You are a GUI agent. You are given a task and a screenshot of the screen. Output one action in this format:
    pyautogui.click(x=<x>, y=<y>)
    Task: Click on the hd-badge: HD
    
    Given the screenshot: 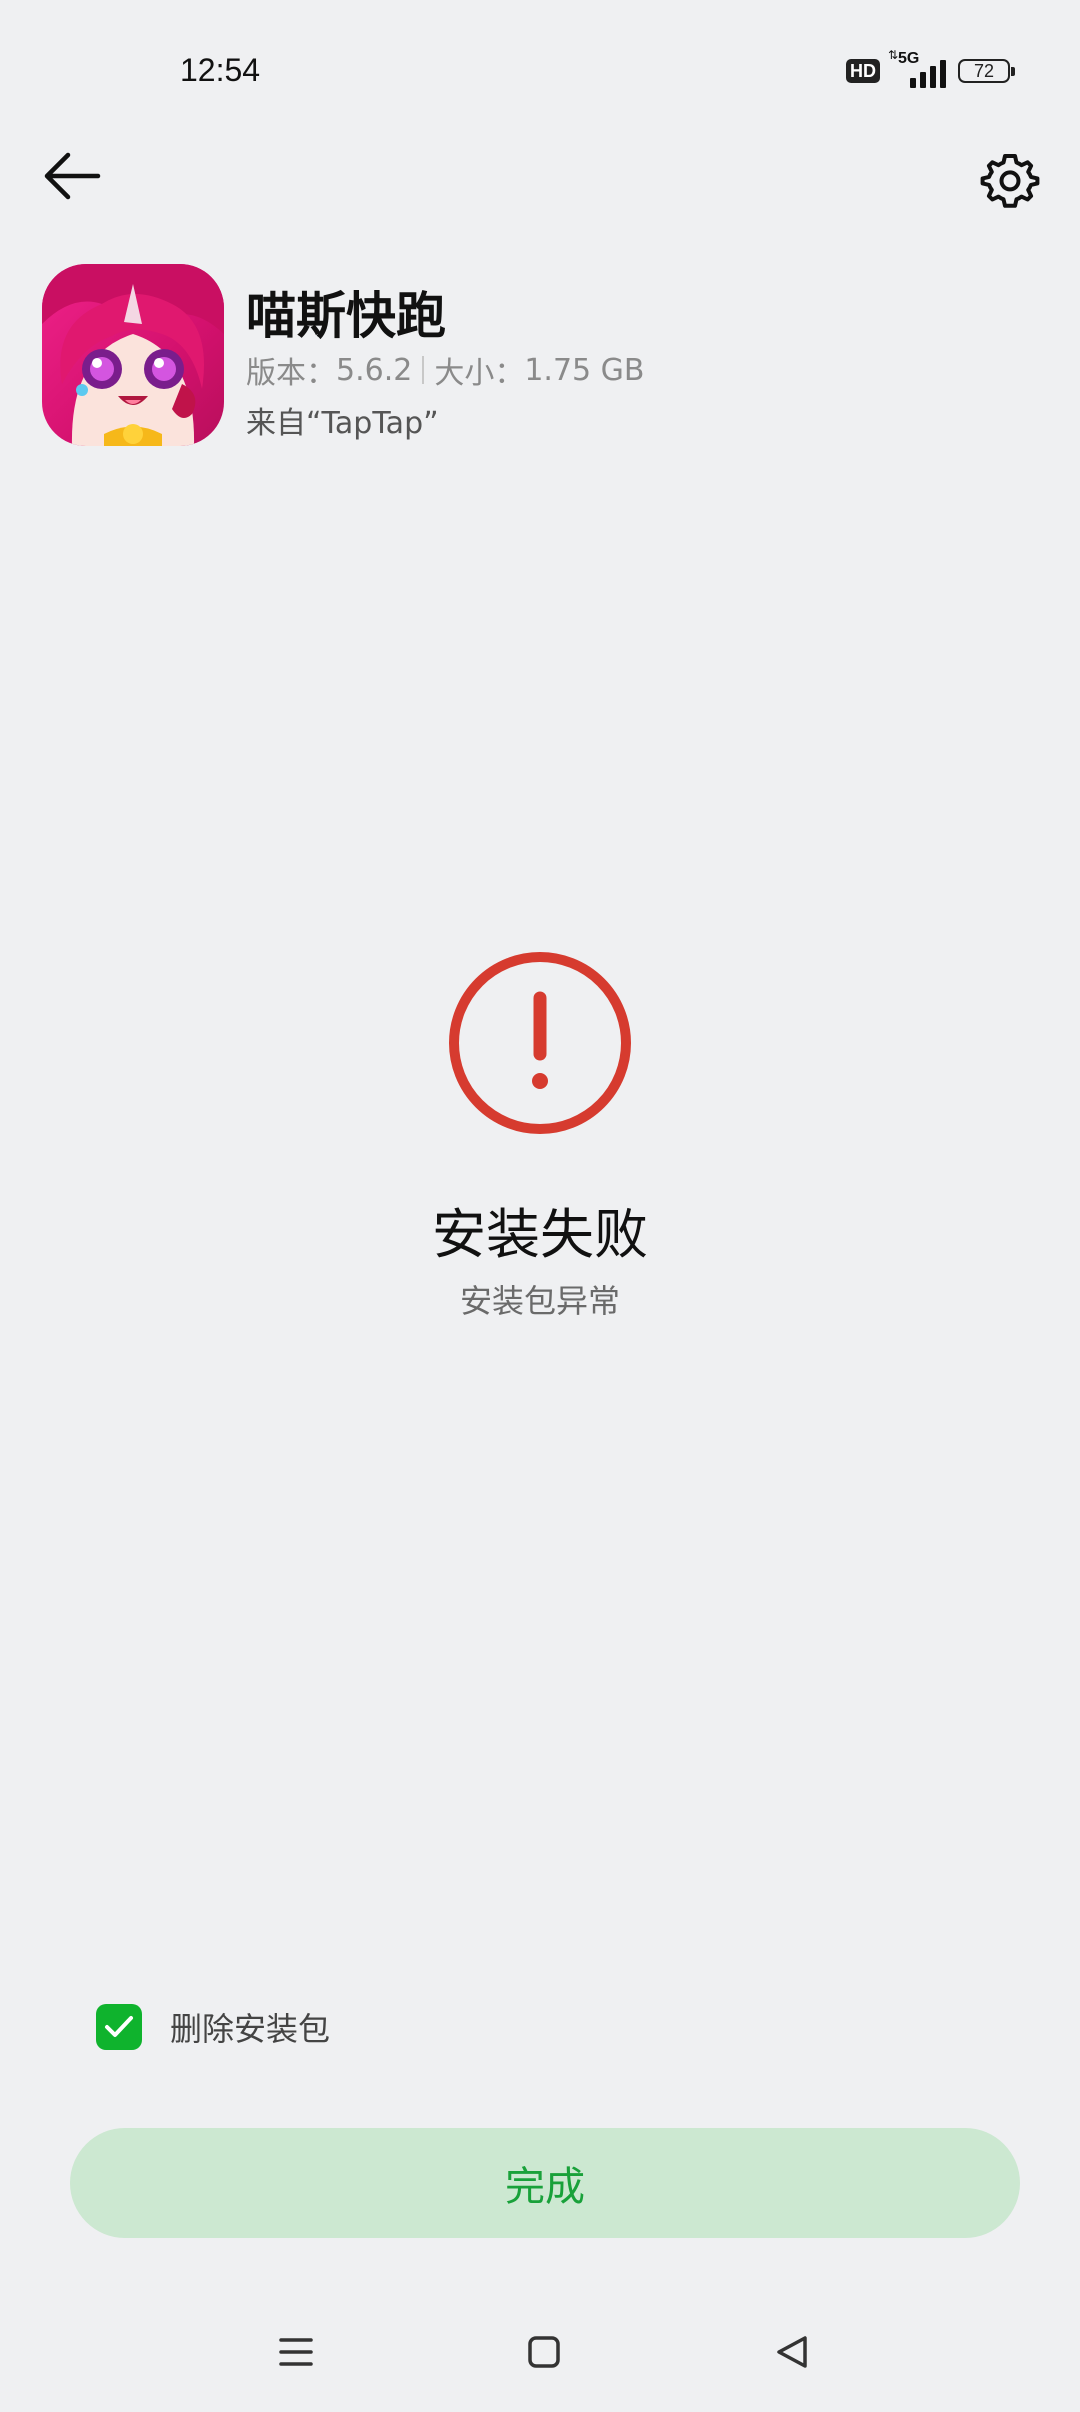 What is the action you would take?
    pyautogui.click(x=863, y=71)
    